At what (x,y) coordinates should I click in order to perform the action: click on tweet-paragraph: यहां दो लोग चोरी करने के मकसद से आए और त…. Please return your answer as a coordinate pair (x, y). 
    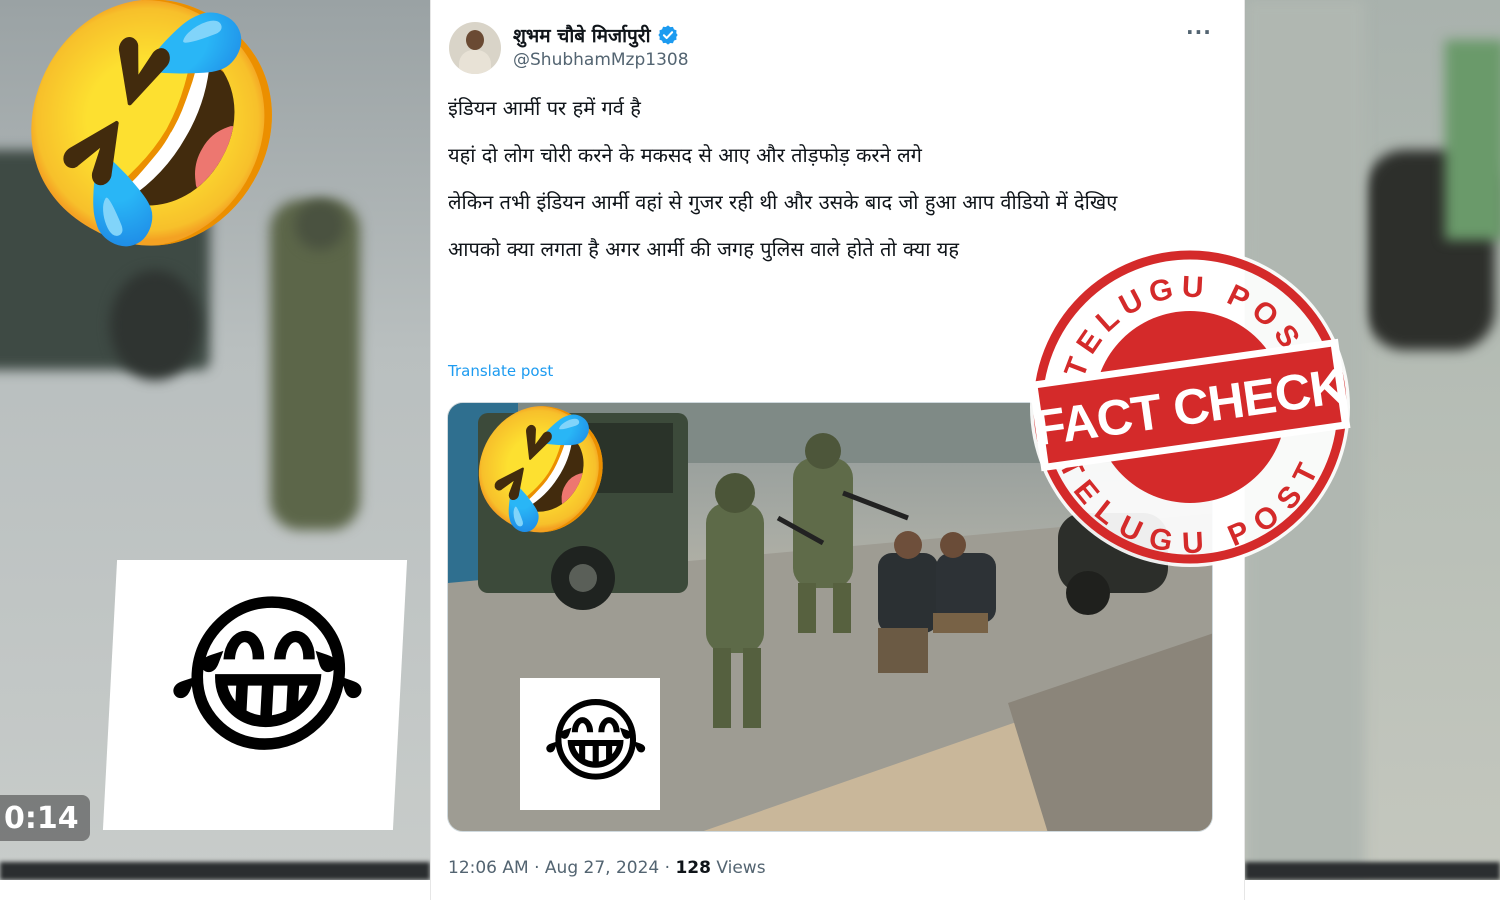
    Looking at the image, I should click on (685, 155).